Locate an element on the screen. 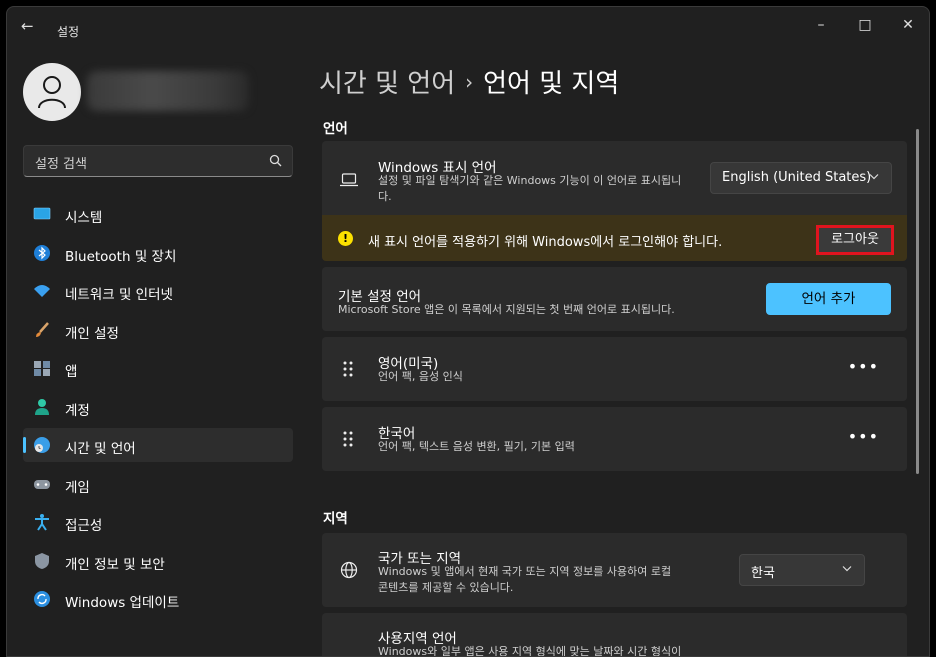 Image resolution: width=936 pixels, height=657 pixels. sidebar-item-label: 계정 is located at coordinates (77, 410).